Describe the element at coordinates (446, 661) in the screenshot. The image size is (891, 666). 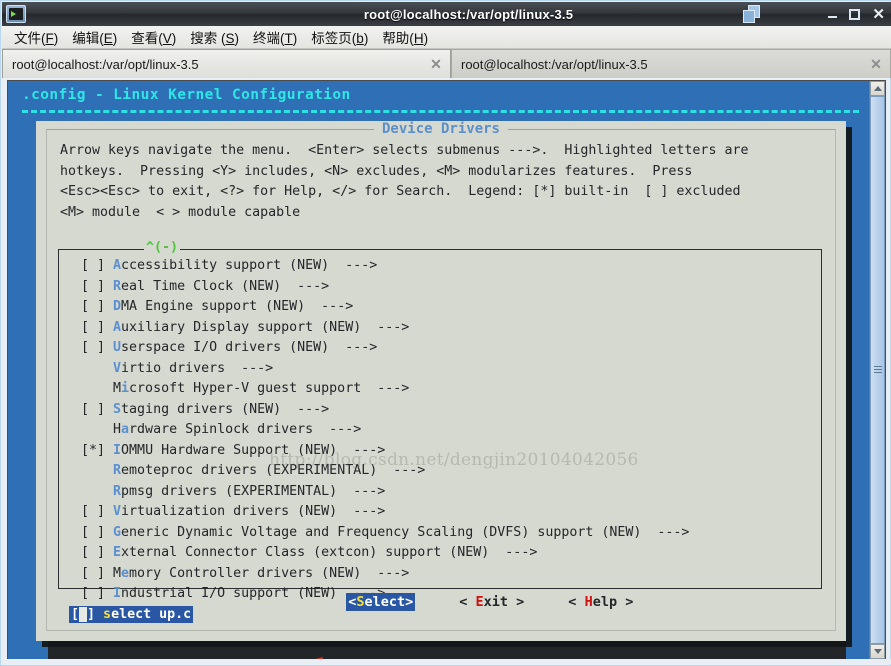
I see `window-bottom-trim` at that location.